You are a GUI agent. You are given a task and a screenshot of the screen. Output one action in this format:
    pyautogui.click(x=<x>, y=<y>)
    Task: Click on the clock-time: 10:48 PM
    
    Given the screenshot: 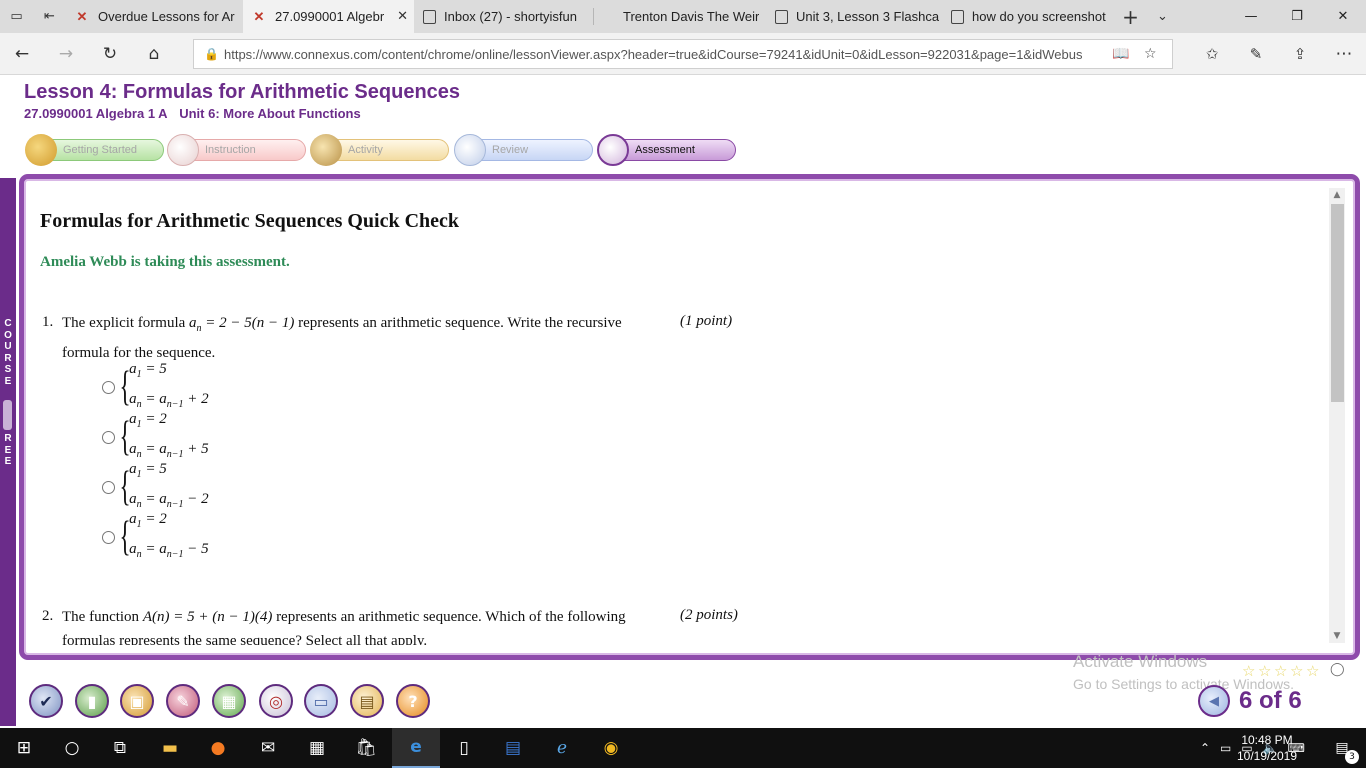 What is the action you would take?
    pyautogui.click(x=1267, y=740)
    